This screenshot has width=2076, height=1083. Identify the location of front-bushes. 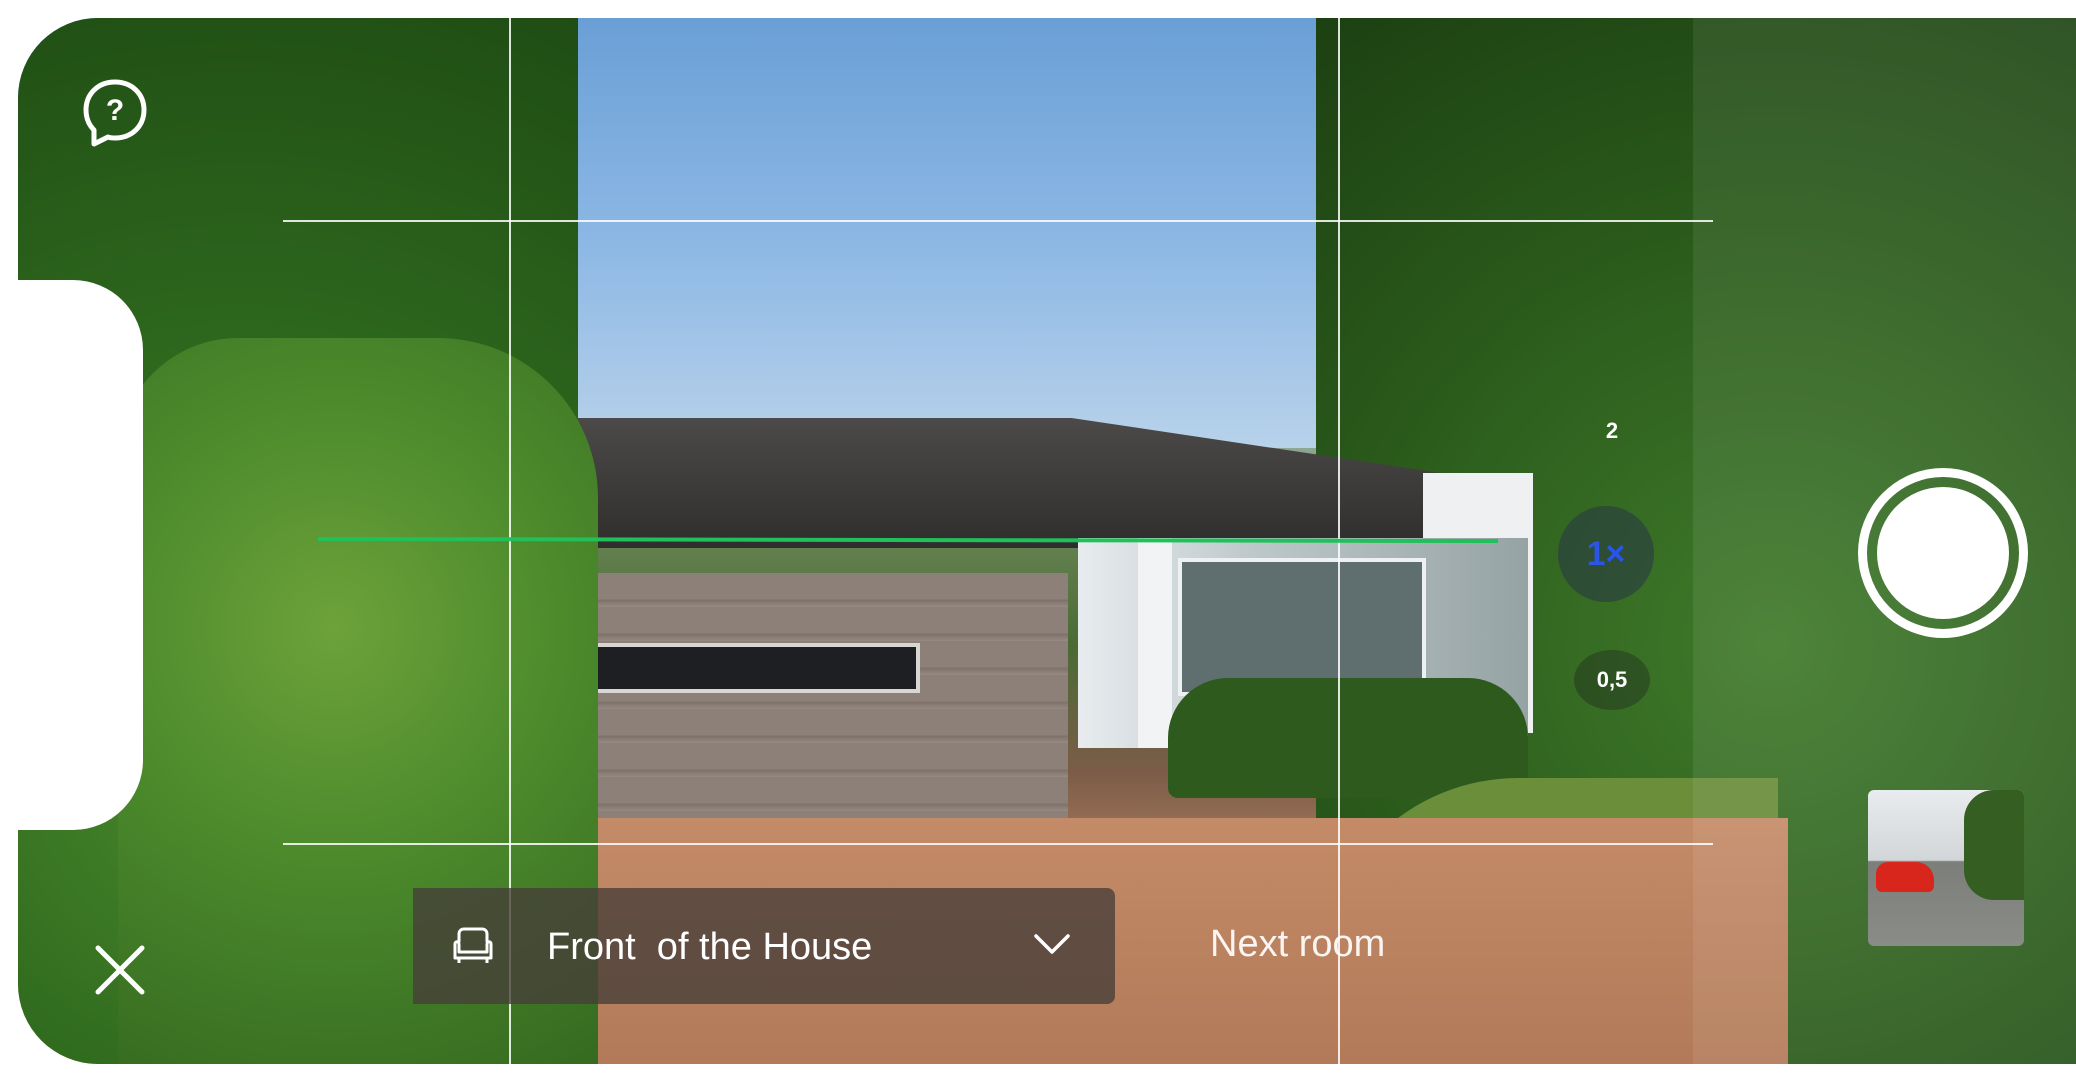
(1348, 738).